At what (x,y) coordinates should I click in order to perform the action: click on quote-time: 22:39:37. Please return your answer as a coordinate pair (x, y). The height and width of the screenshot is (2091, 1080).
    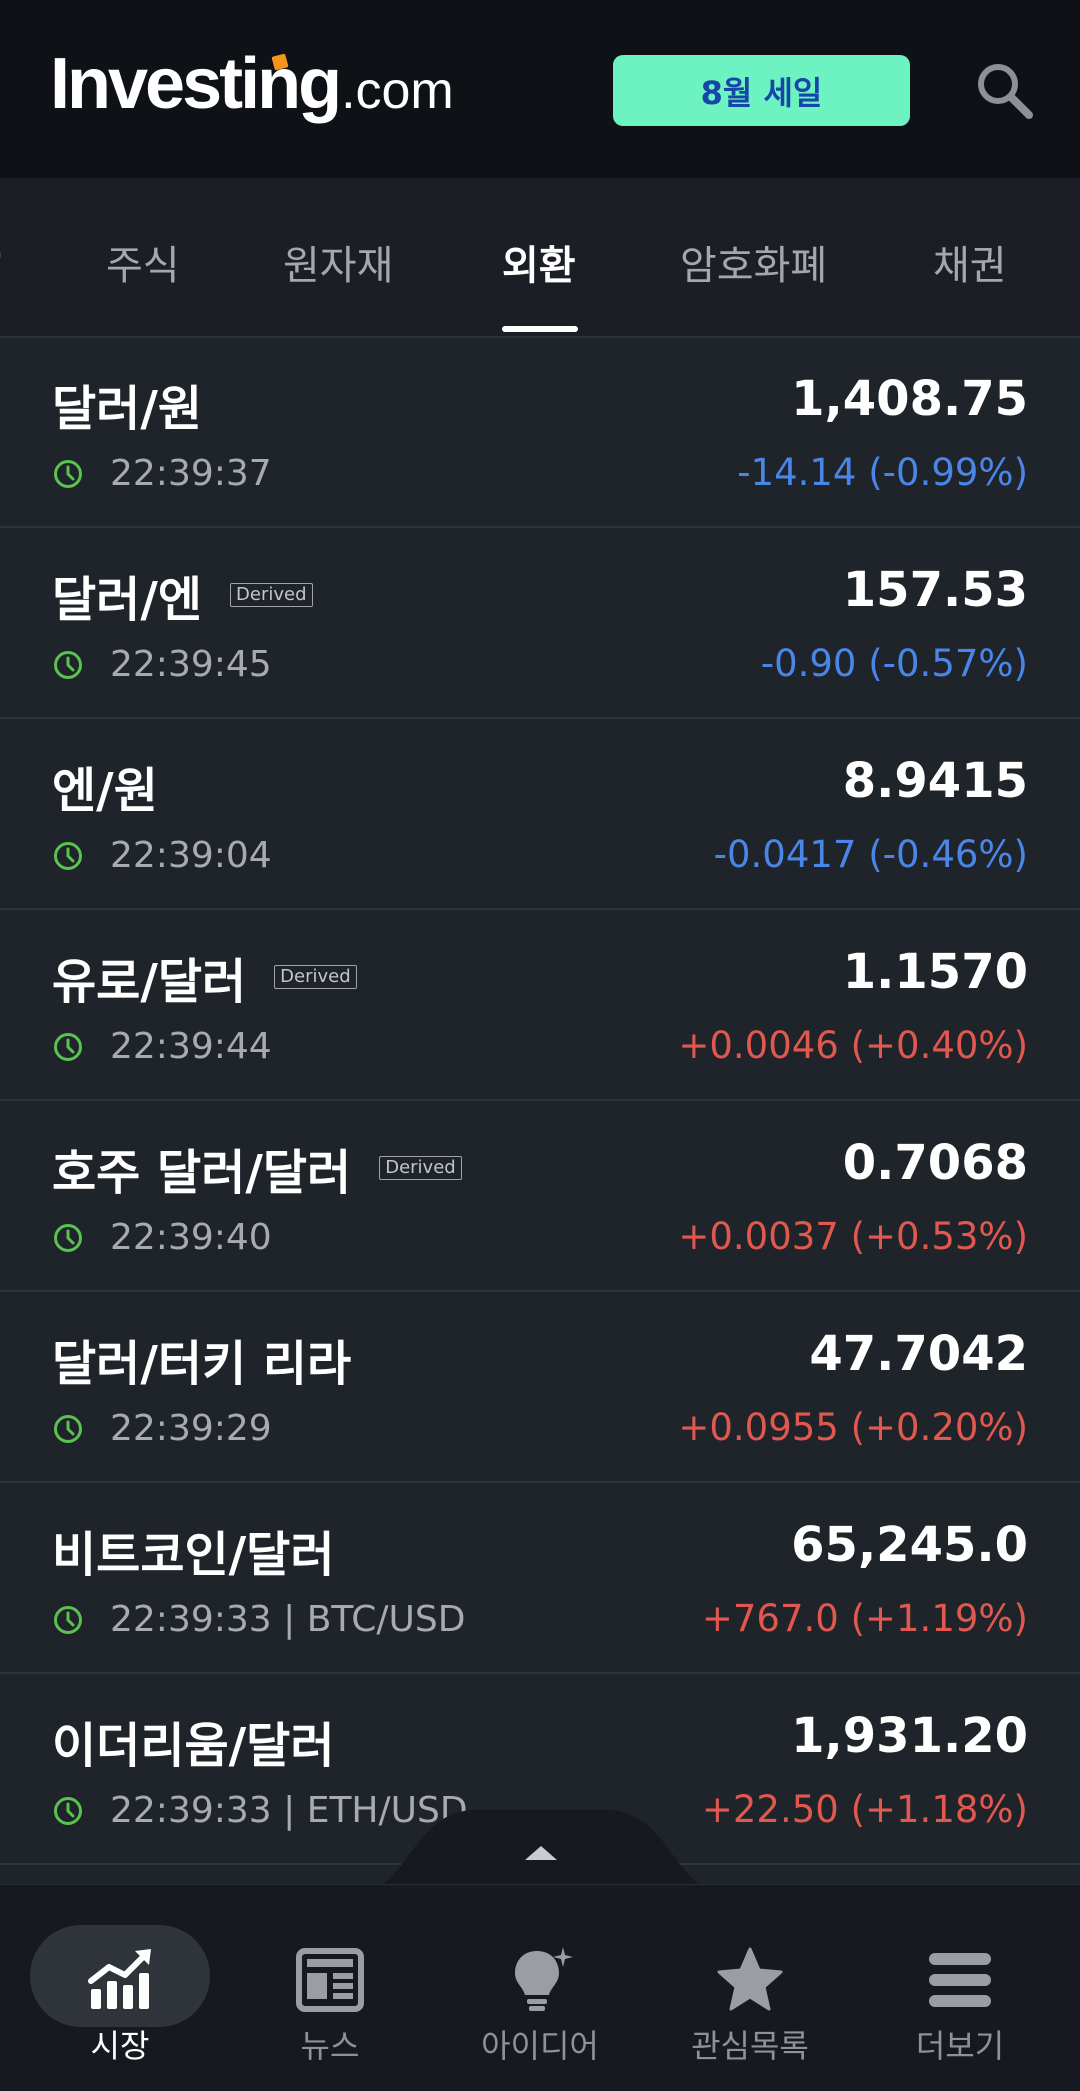
    Looking at the image, I should click on (162, 473).